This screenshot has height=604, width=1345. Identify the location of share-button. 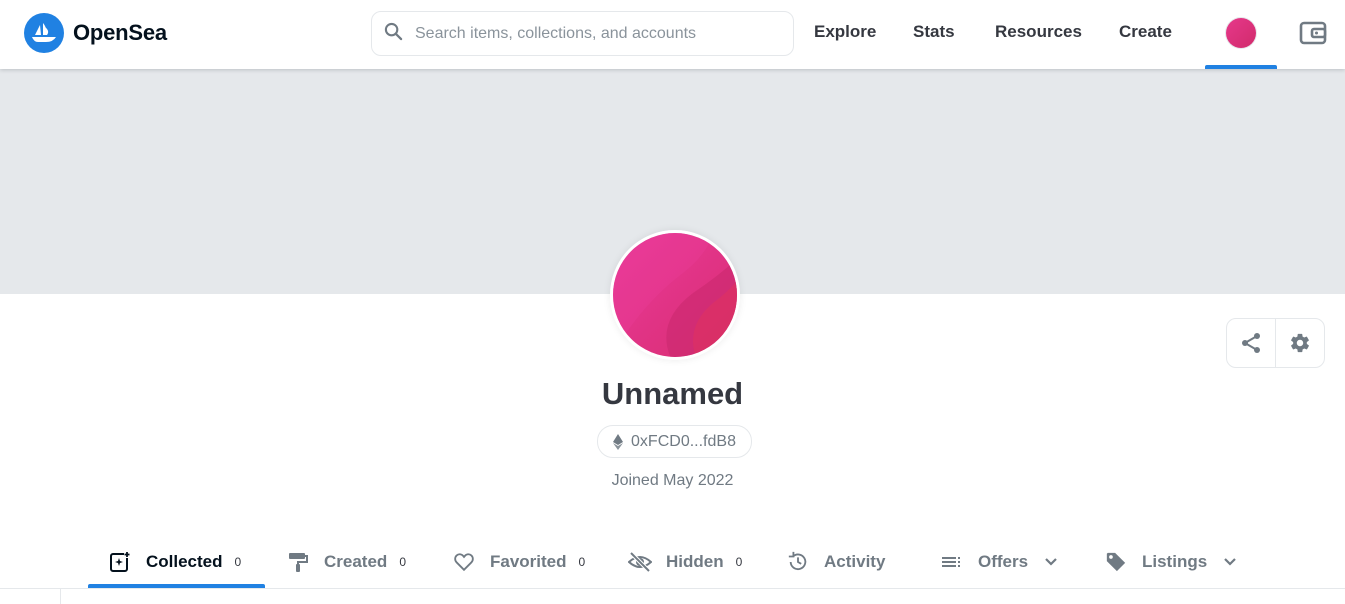
(1251, 343).